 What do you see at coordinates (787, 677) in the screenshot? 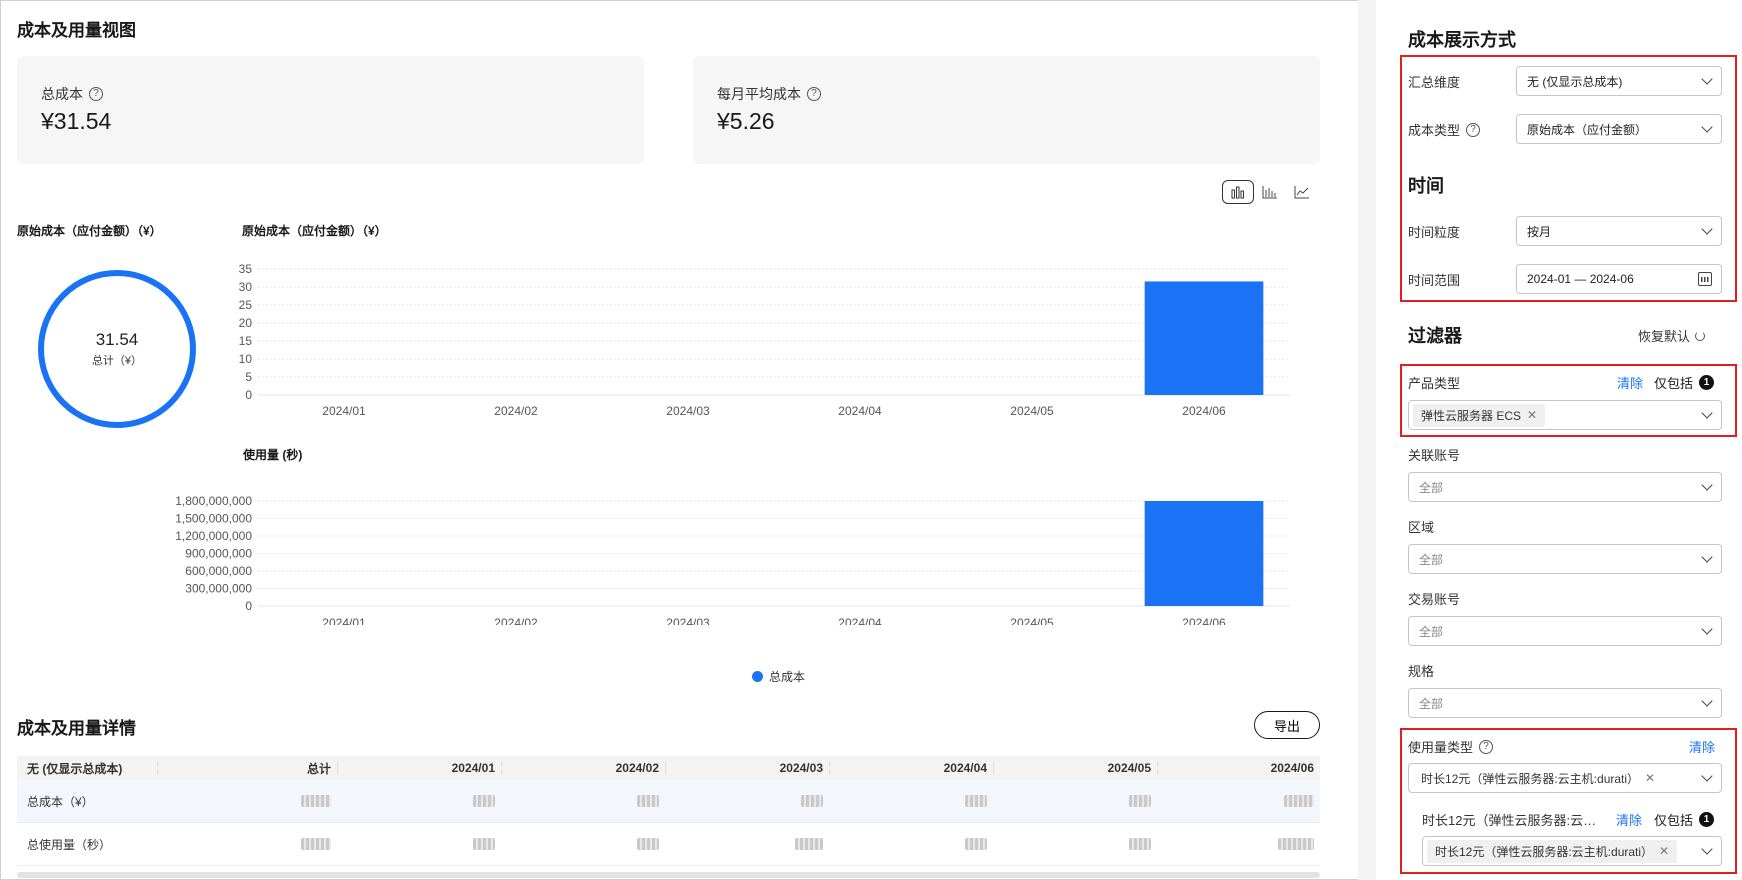
I see `legend-label: 总成本` at bounding box center [787, 677].